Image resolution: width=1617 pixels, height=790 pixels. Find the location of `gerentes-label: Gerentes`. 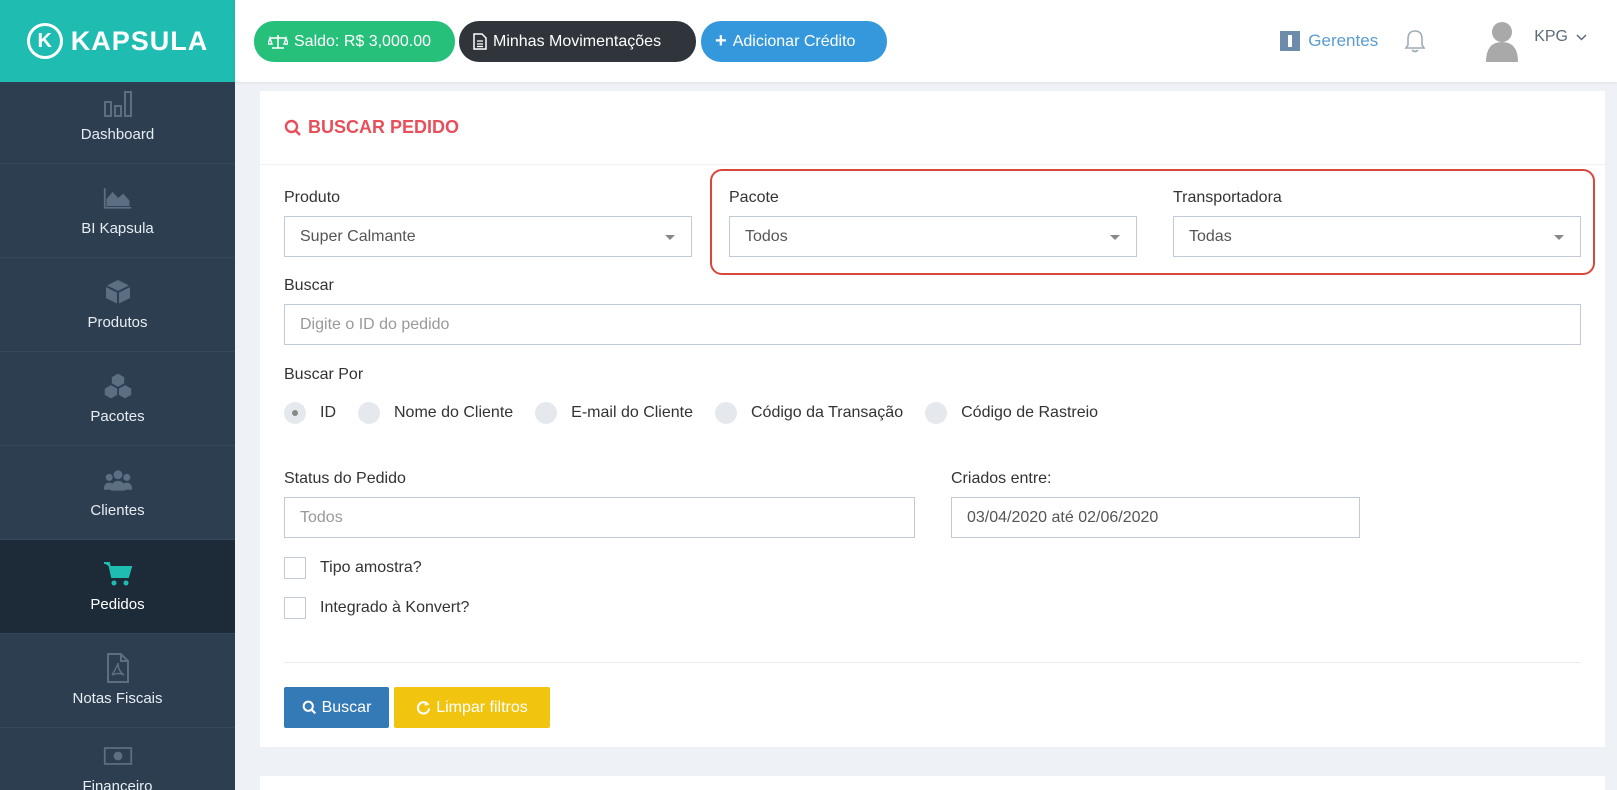

gerentes-label: Gerentes is located at coordinates (1343, 40).